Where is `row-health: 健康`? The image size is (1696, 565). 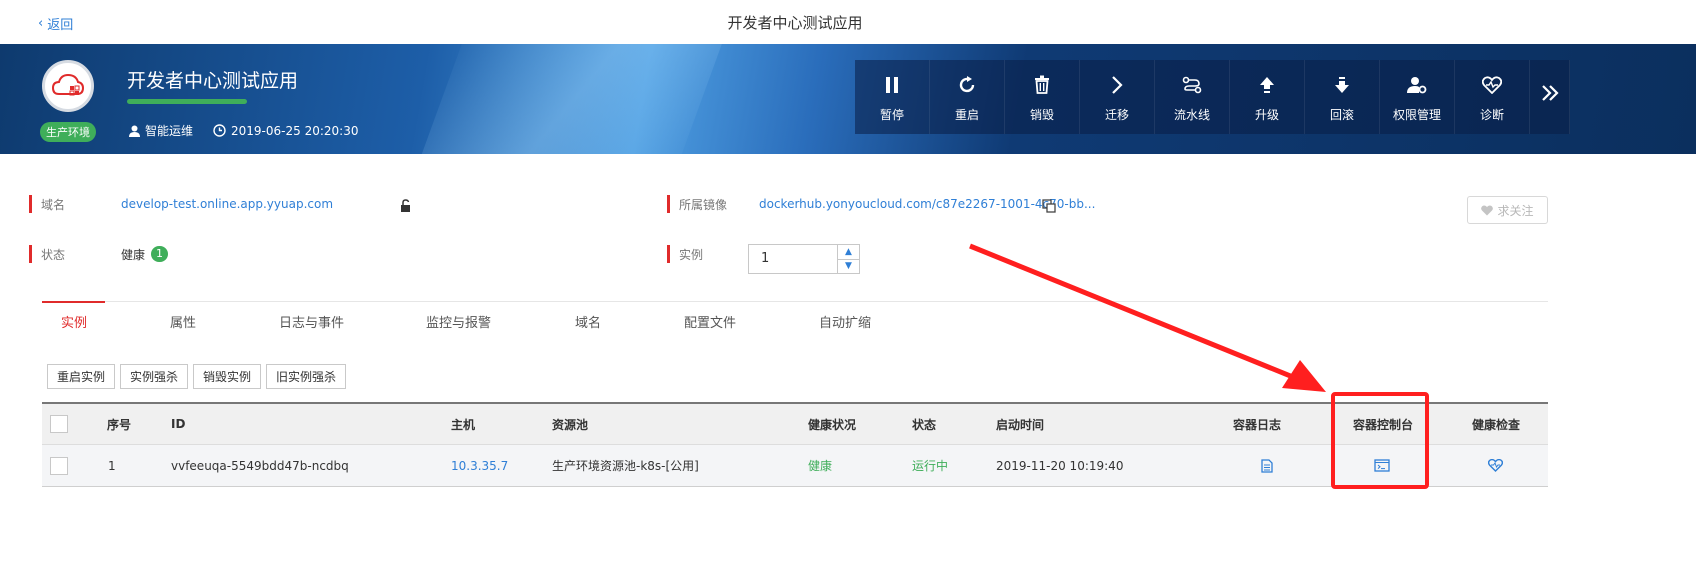
row-health: 健康 is located at coordinates (820, 466).